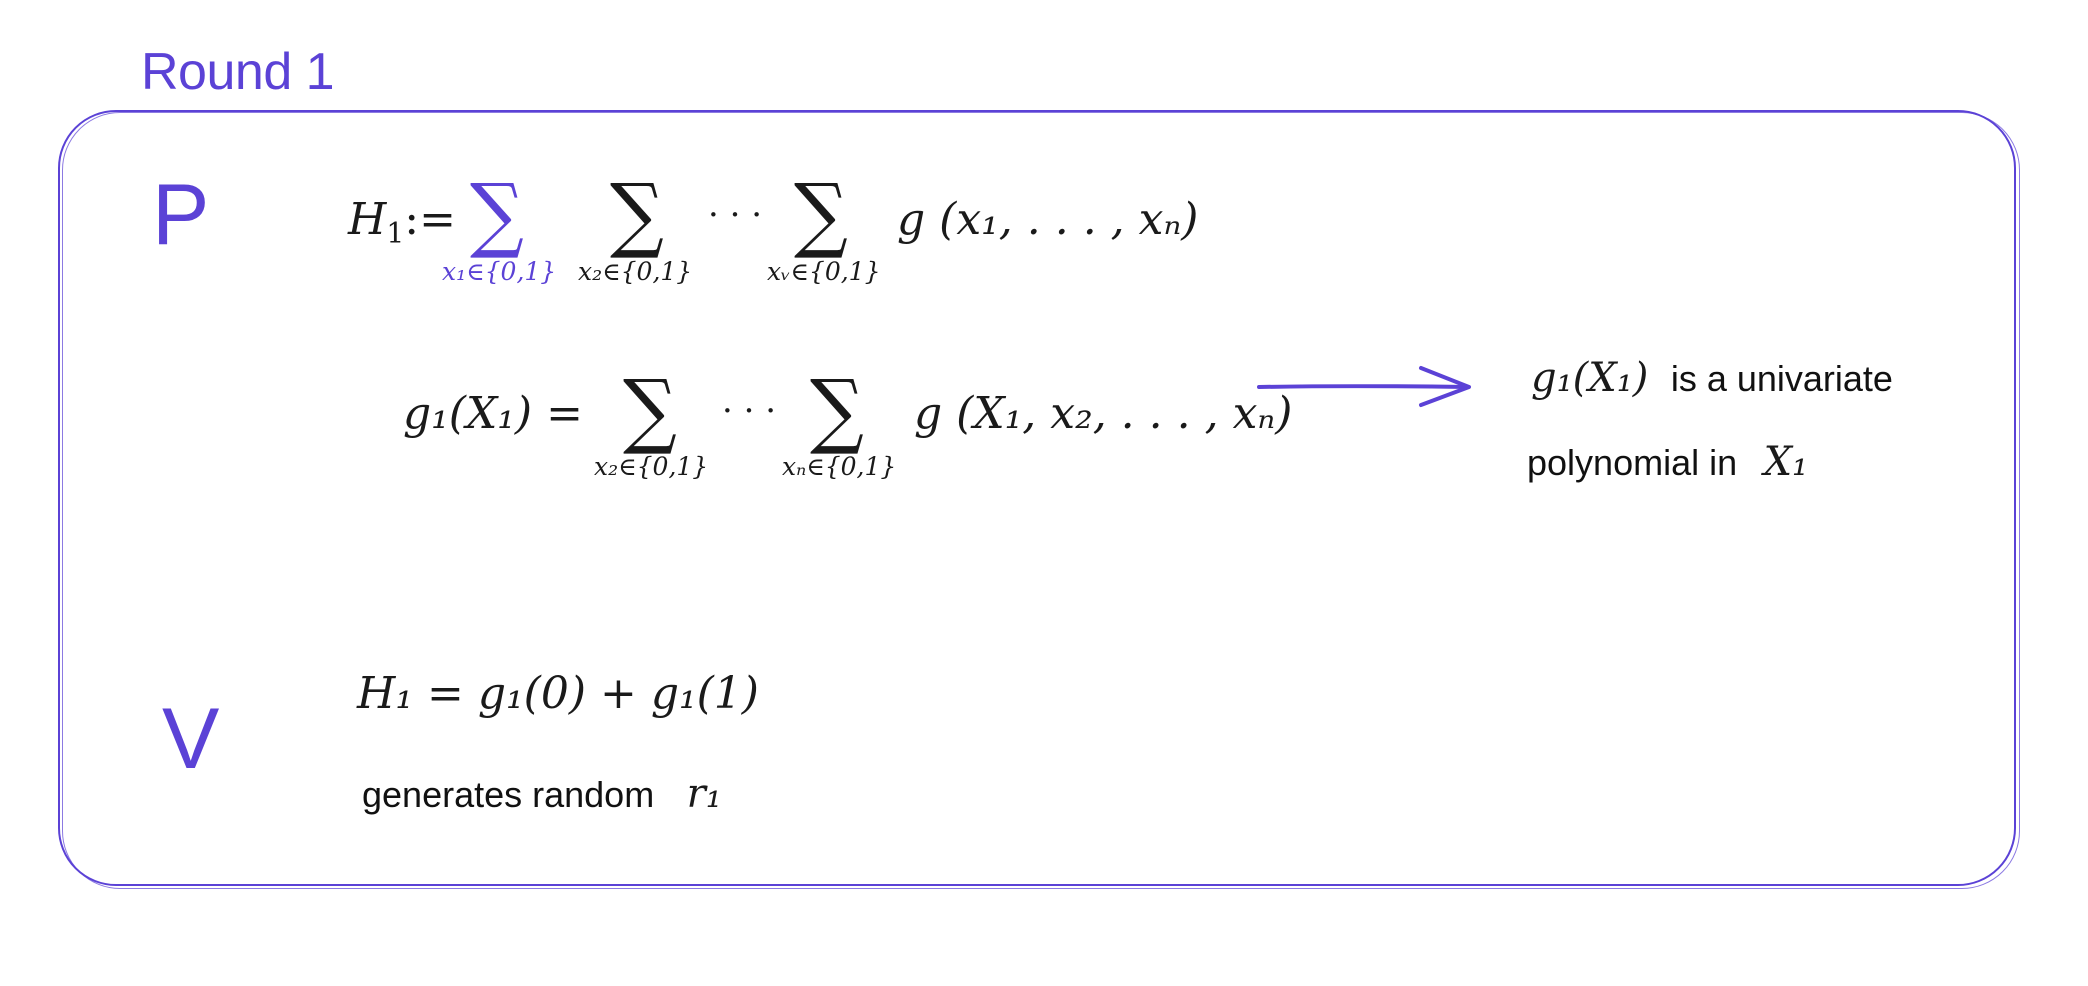  What do you see at coordinates (238, 72) in the screenshot?
I see `round-title: Round 1` at bounding box center [238, 72].